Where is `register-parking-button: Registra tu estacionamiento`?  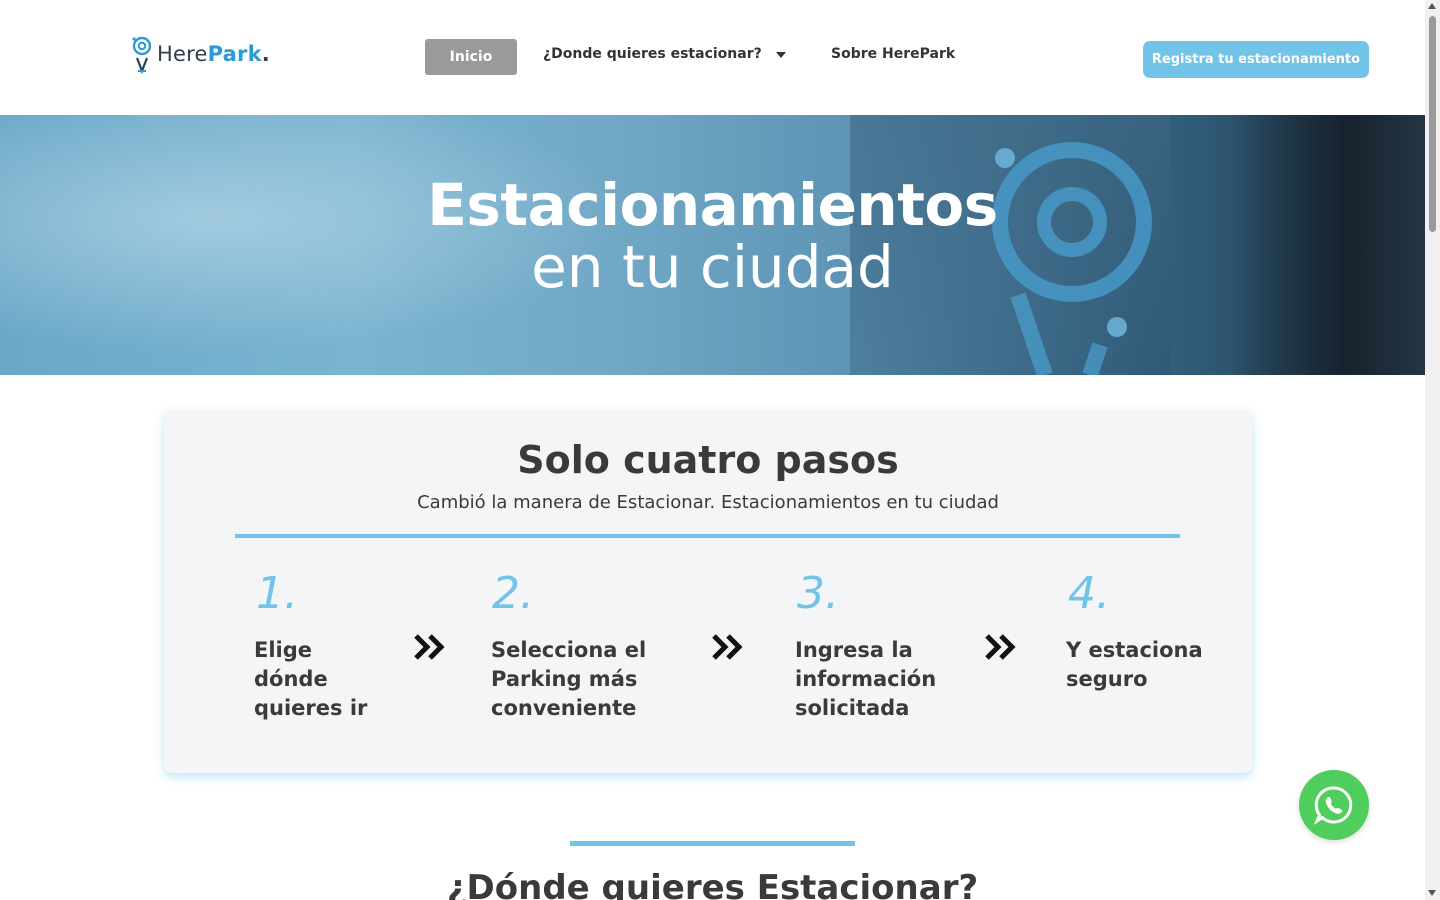
register-parking-button: Registra tu estacionamiento is located at coordinates (1256, 59).